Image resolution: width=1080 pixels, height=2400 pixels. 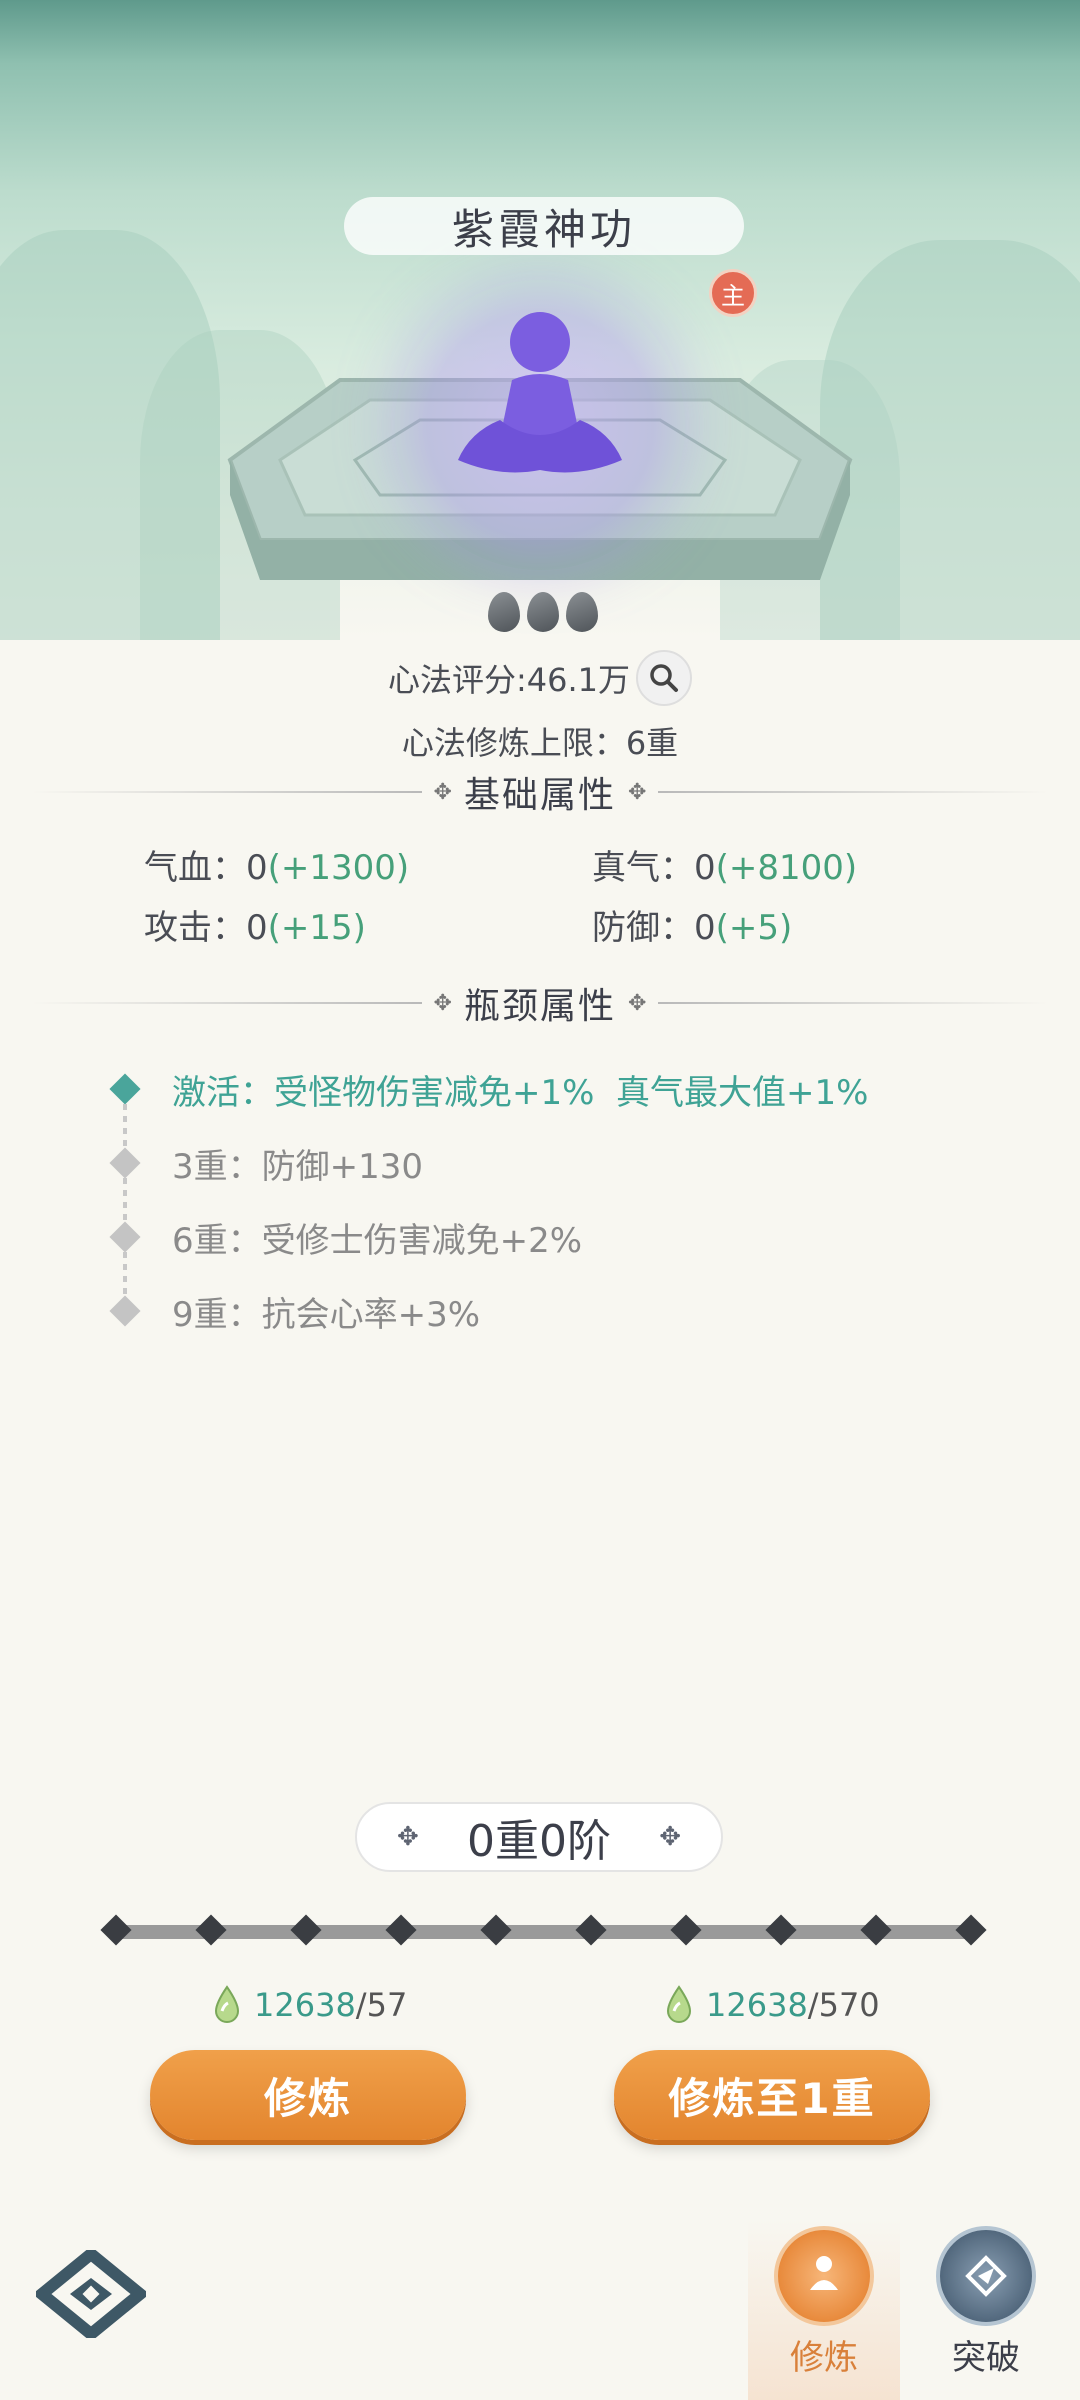 I want to click on bottleneck-item: 激活：受怪物伤害减免+1% 真气最大值+1%, so click(x=488, y=1100).